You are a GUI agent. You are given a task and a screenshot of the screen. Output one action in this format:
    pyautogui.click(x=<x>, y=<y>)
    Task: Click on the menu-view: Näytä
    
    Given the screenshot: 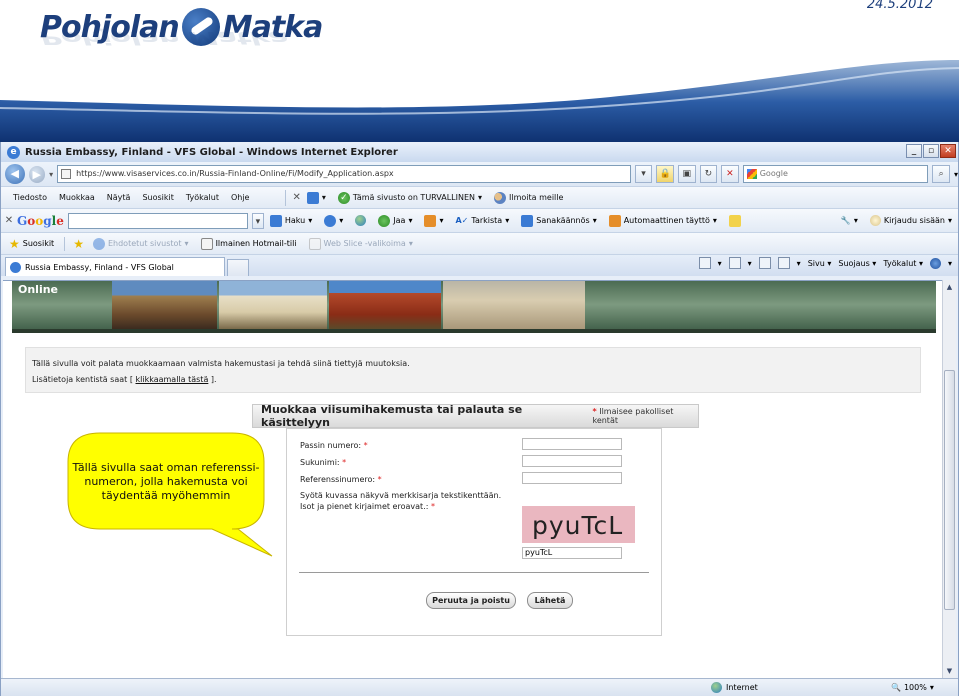 What is the action you would take?
    pyautogui.click(x=119, y=197)
    